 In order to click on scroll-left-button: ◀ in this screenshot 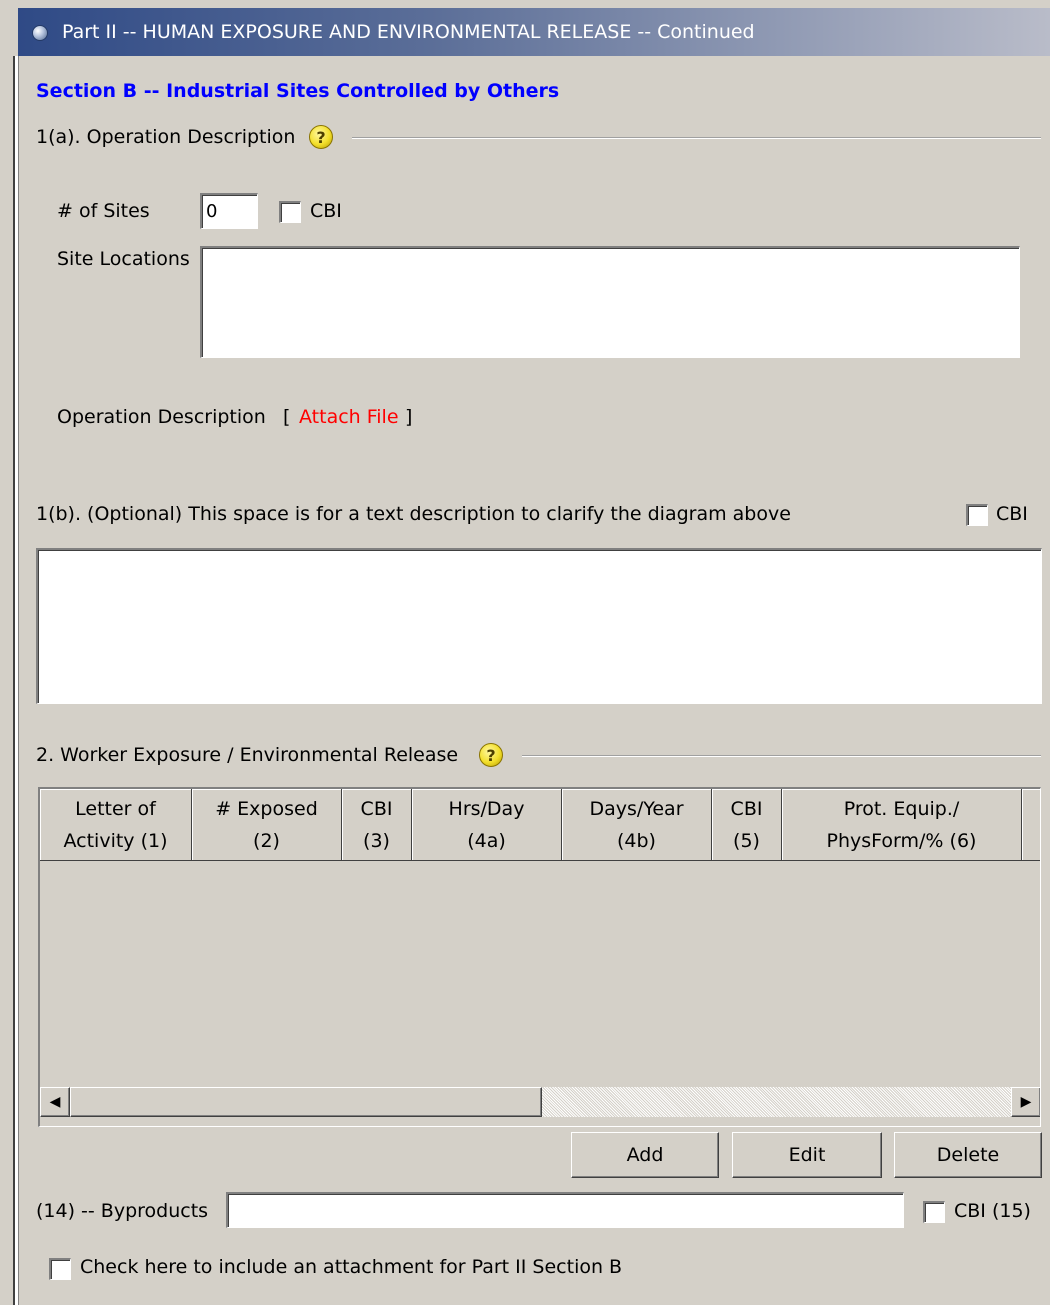, I will do `click(55, 1102)`.